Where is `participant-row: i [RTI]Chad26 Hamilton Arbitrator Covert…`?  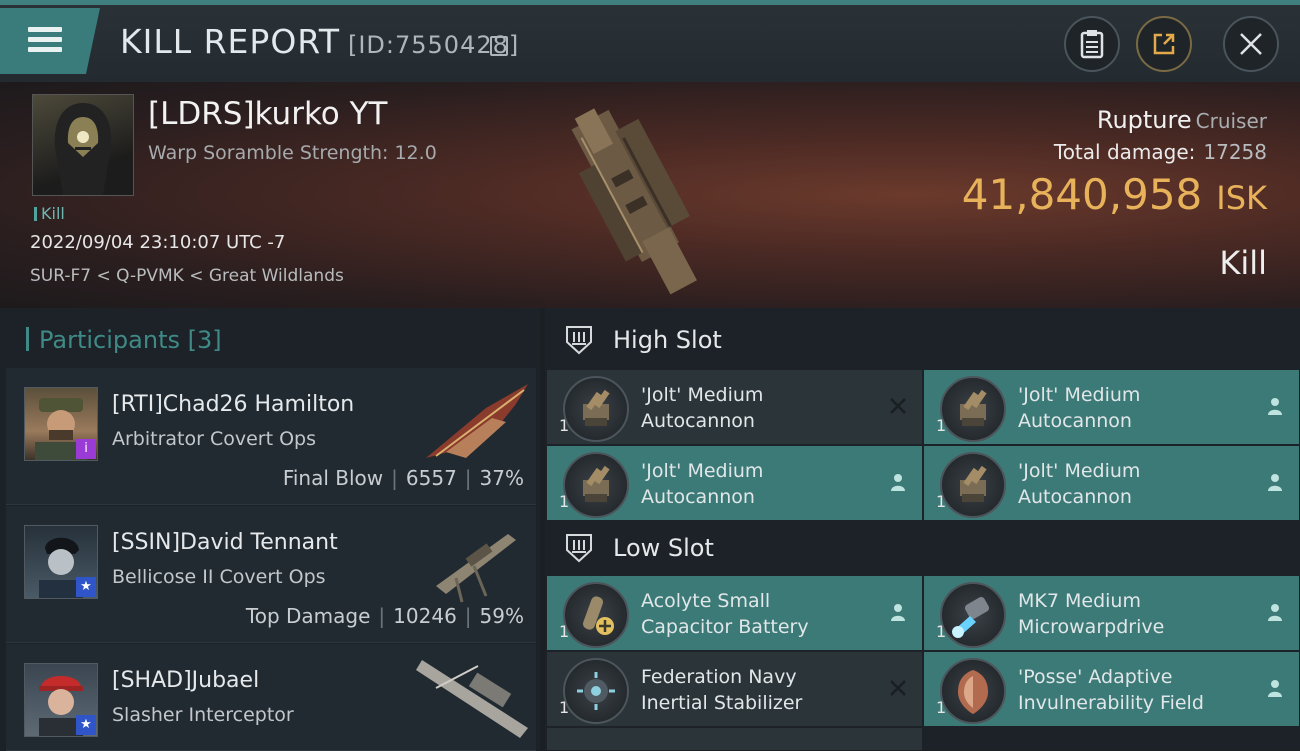 participant-row: i [RTI]Chad26 Hamilton Arbitrator Covert… is located at coordinates (271, 436).